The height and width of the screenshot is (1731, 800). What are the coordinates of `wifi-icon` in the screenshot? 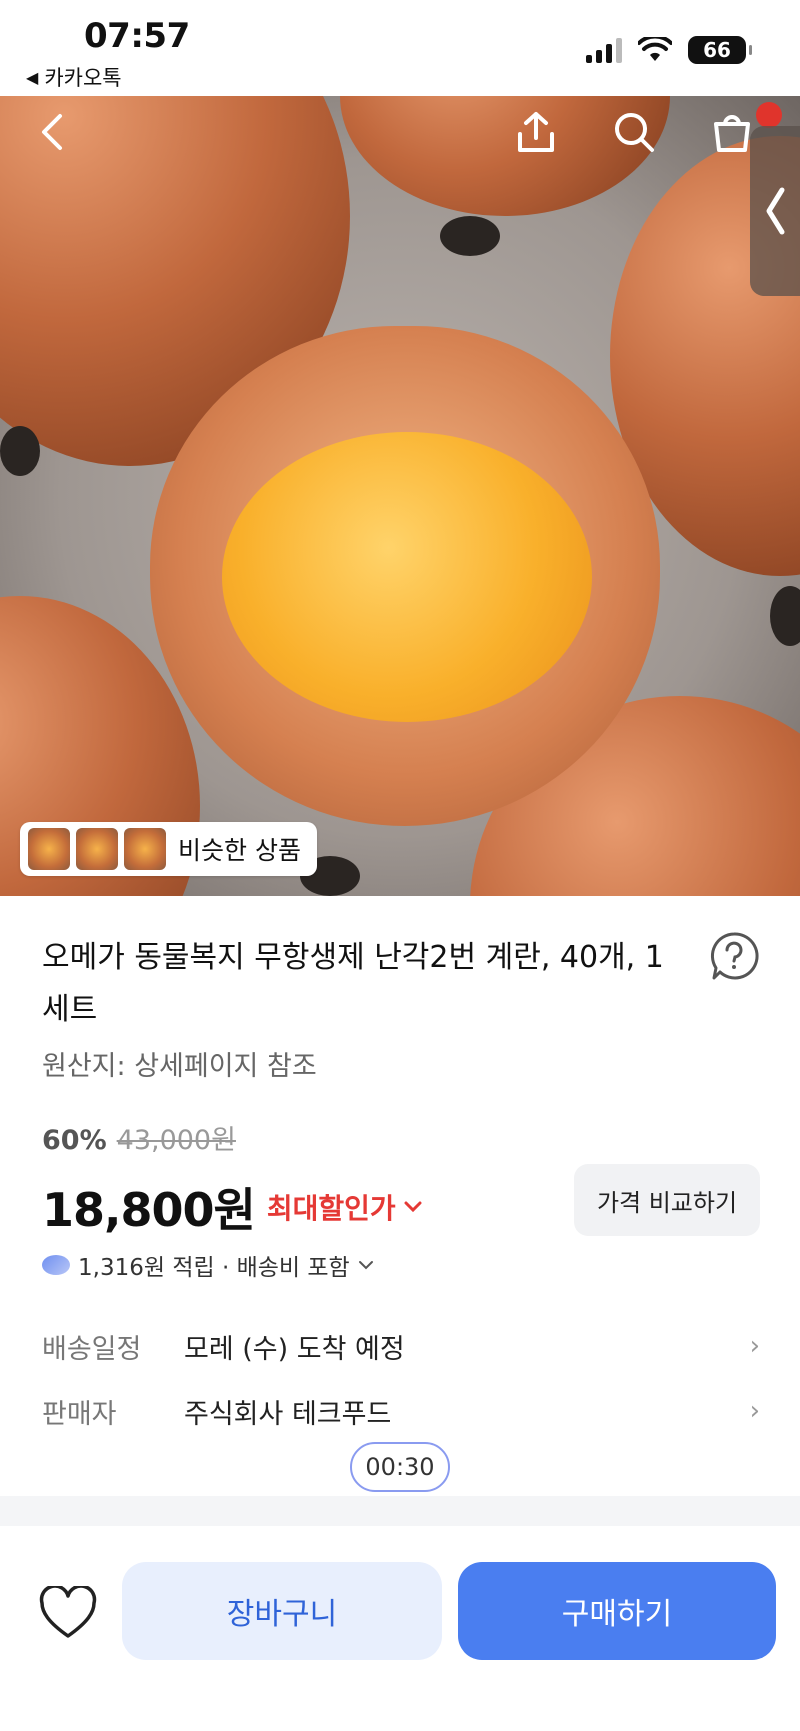 It's located at (655, 49).